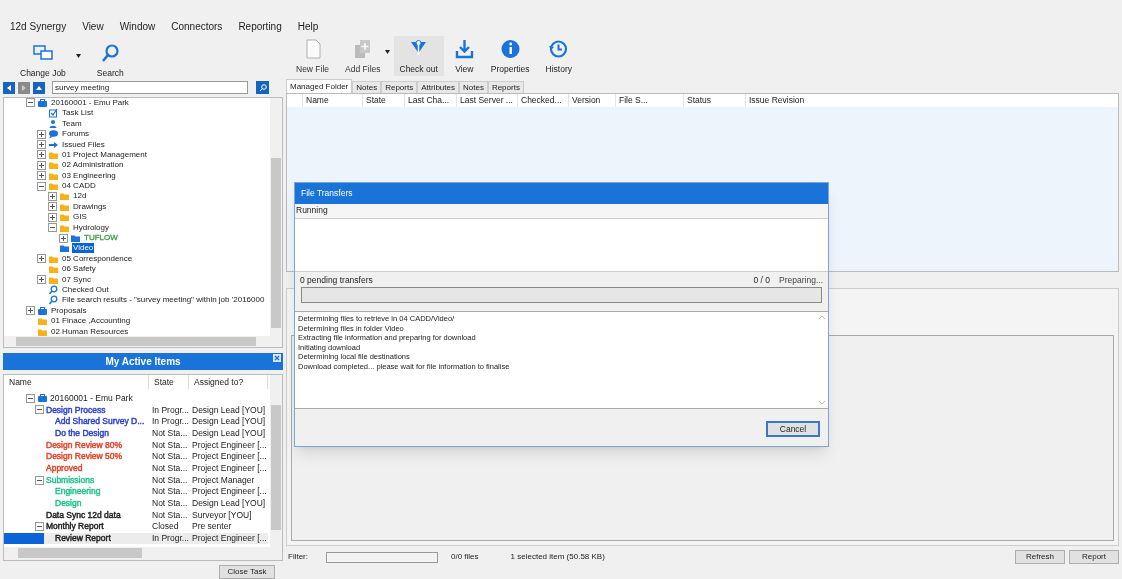 Image resolution: width=1122 pixels, height=579 pixels. I want to click on tree-item: Team, so click(72, 123).